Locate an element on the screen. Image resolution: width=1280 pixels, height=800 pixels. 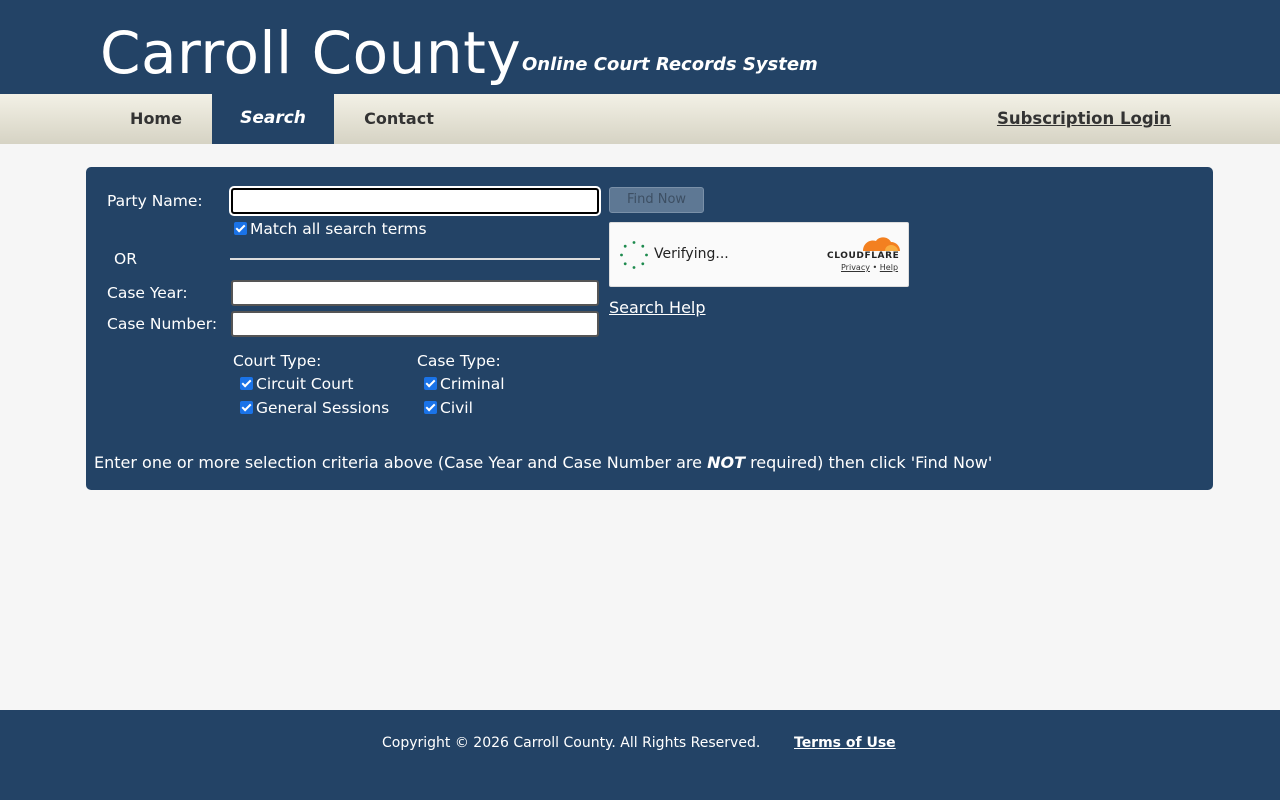
or-label: OR is located at coordinates (125, 259).